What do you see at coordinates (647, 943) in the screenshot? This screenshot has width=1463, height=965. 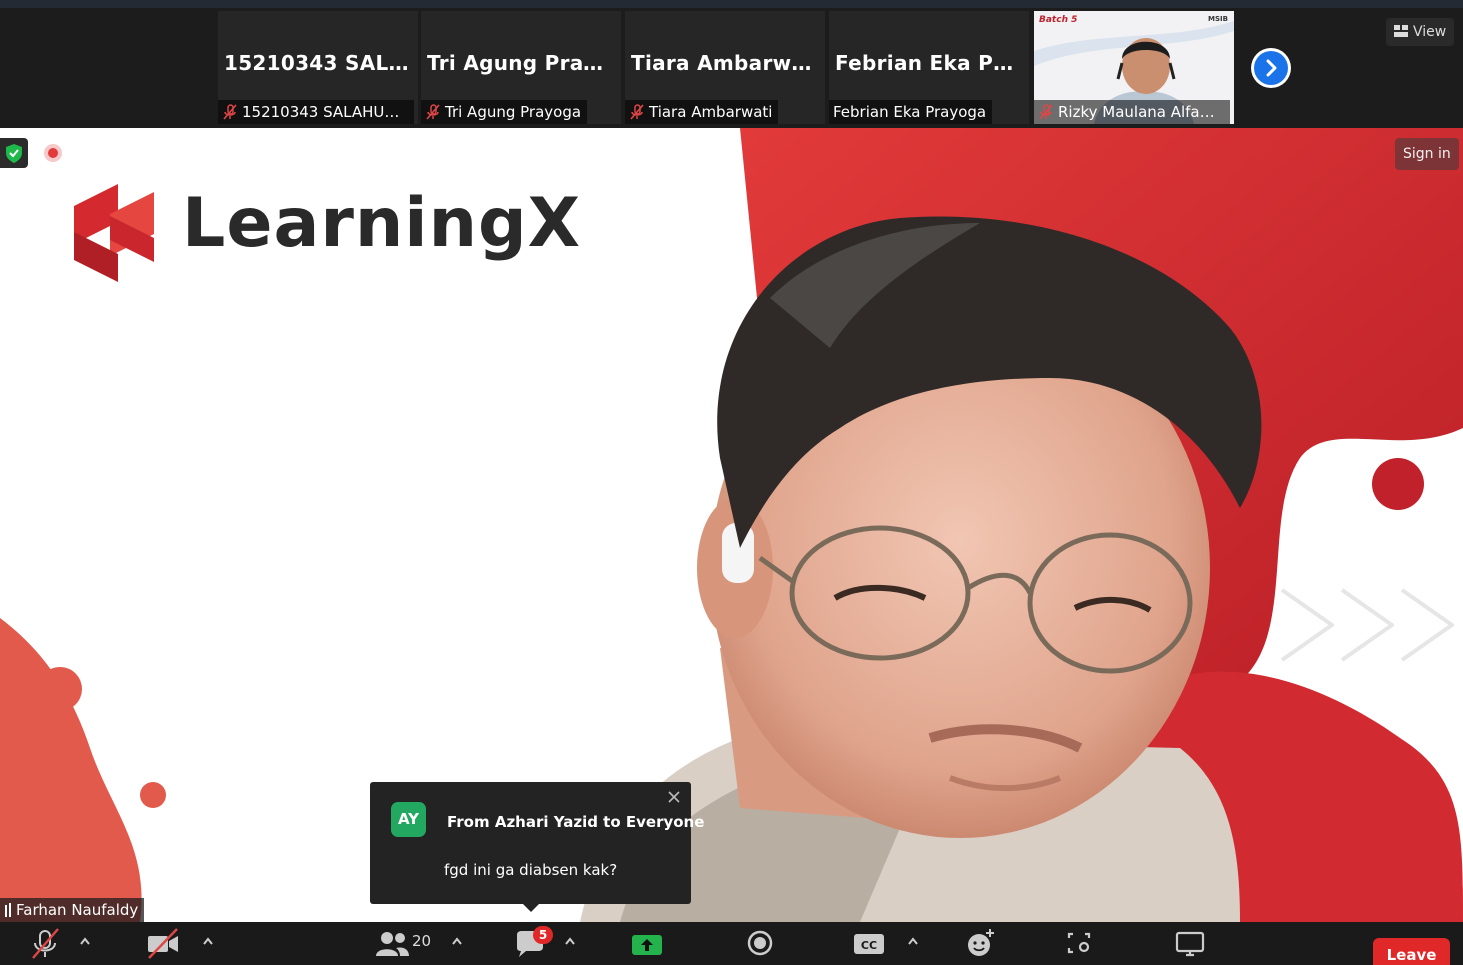 I see `share-screen-button` at bounding box center [647, 943].